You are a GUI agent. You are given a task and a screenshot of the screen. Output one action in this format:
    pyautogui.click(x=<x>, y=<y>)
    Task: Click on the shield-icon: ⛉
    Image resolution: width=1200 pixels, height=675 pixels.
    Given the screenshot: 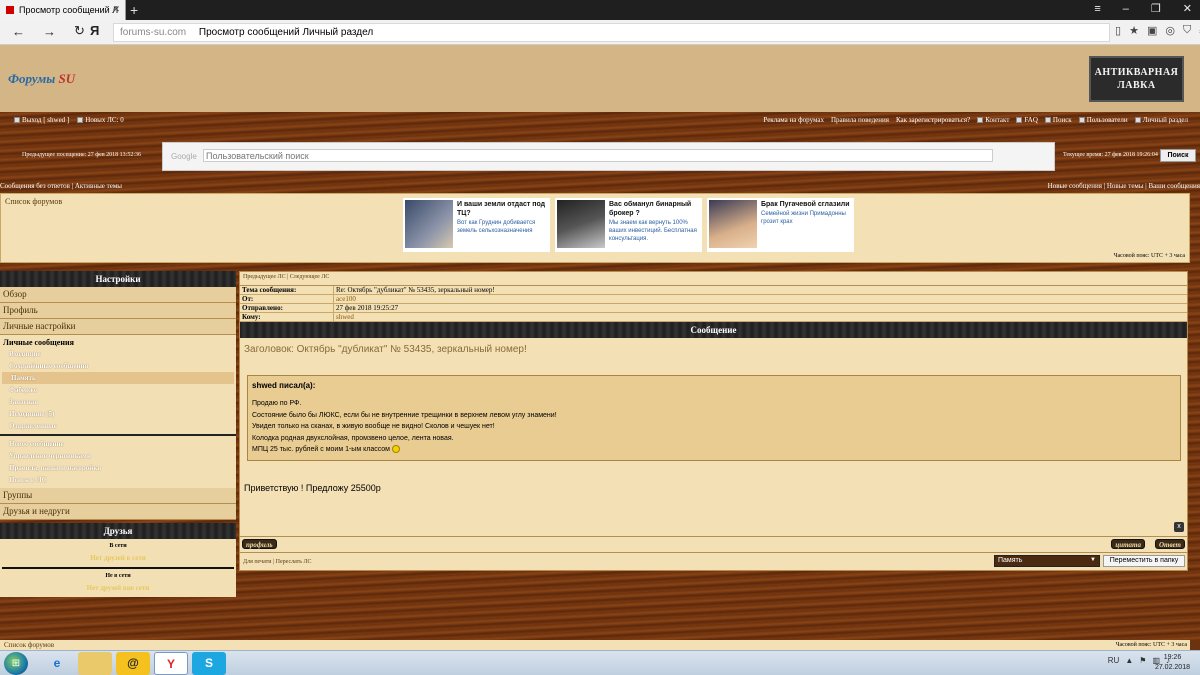 What is the action you would take?
    pyautogui.click(x=1187, y=30)
    